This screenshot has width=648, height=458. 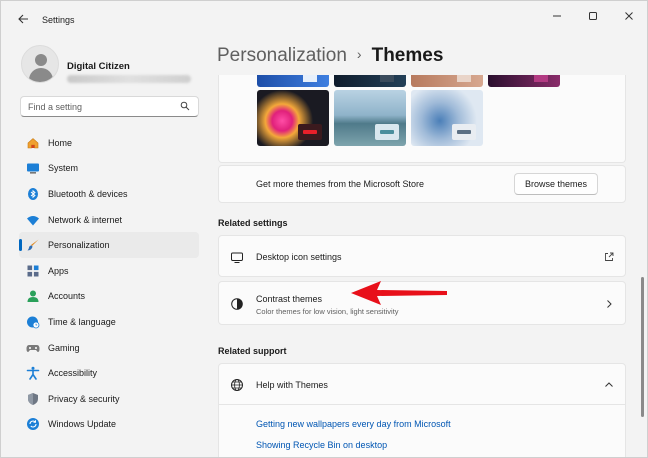 What do you see at coordinates (129, 79) in the screenshot?
I see `profile-email-blurred` at bounding box center [129, 79].